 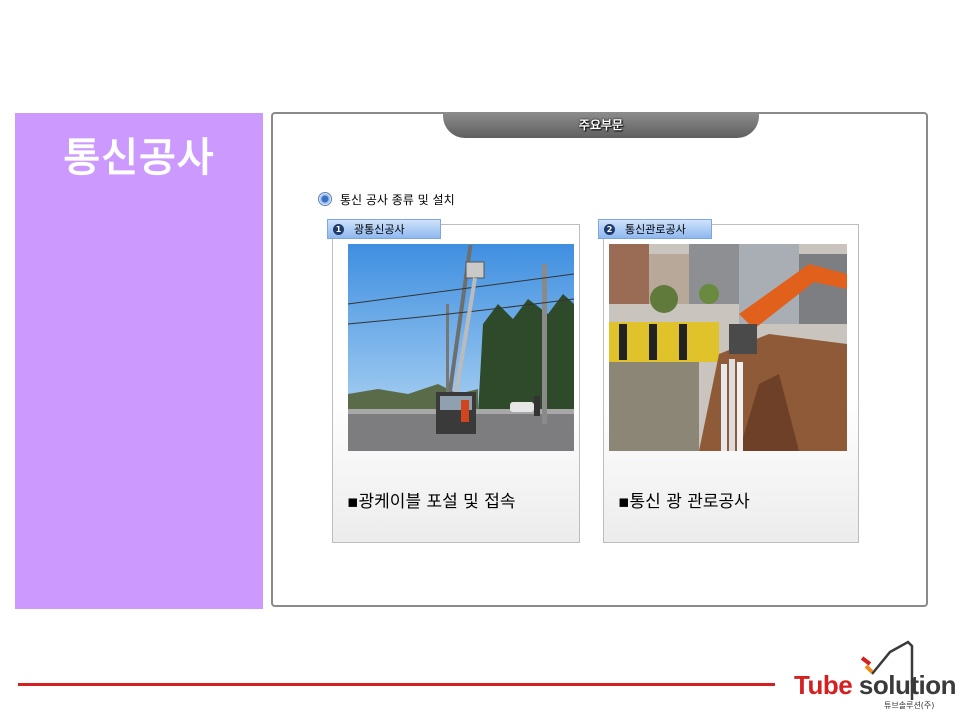 I want to click on section-bullet: 통신 공사 종류 및 설치, so click(x=386, y=199).